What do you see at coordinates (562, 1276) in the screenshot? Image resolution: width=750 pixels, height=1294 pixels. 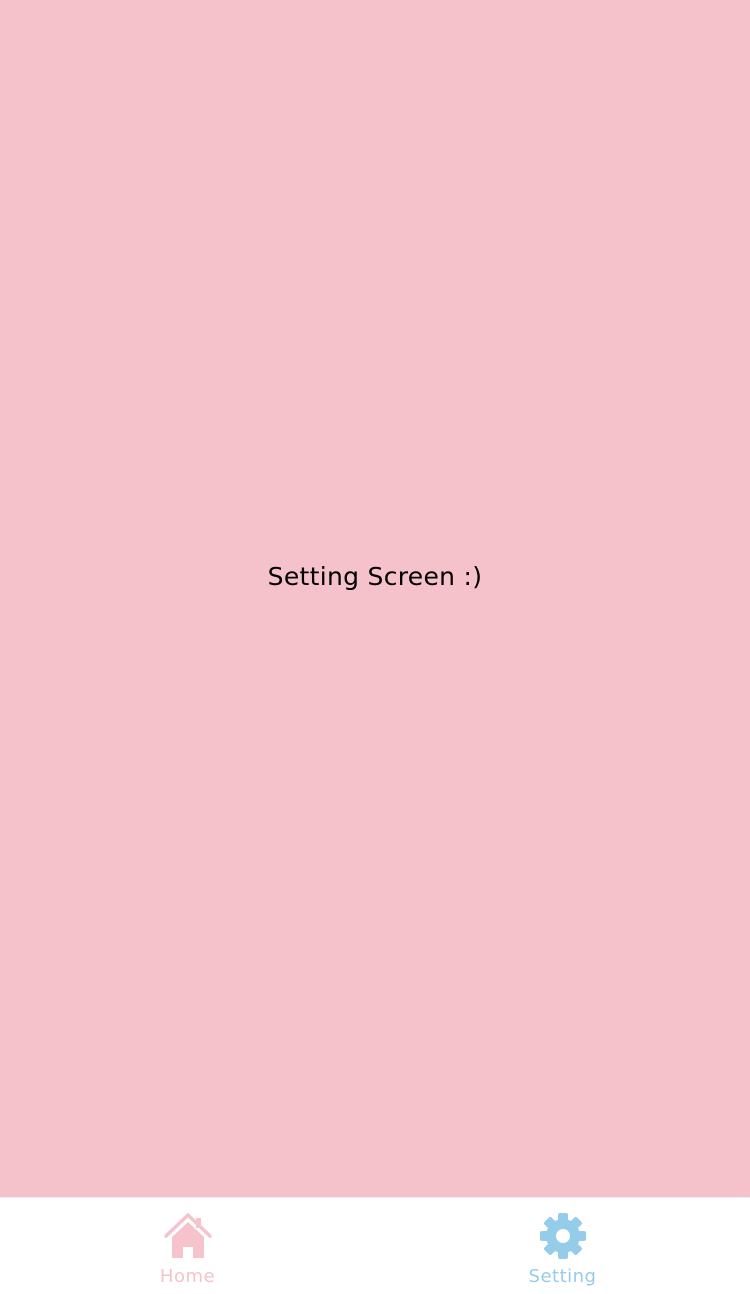 I see `tab-setting-label: Setting` at bounding box center [562, 1276].